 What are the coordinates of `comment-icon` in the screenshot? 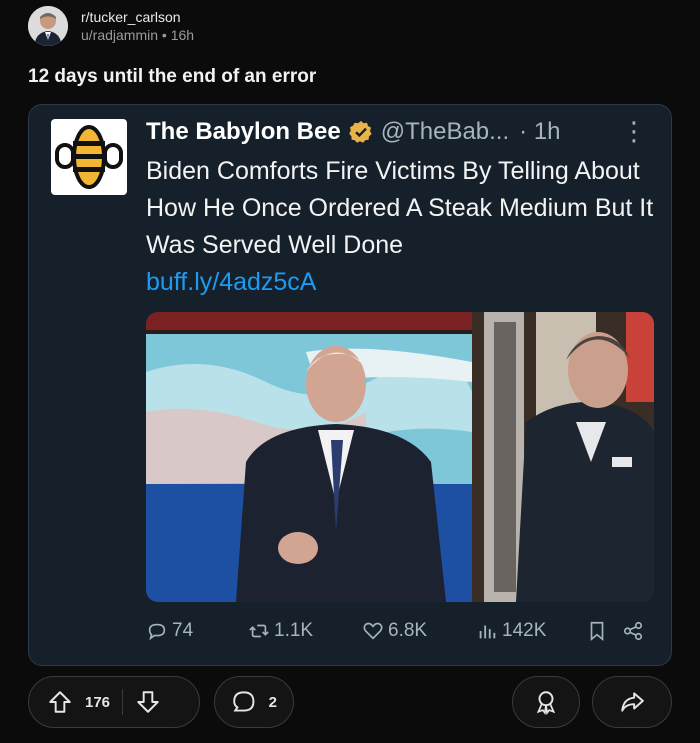 It's located at (244, 701).